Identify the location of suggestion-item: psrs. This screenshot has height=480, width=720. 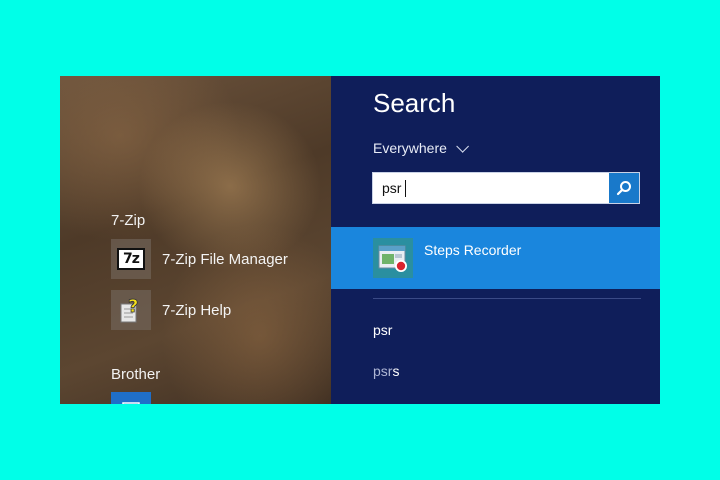
(386, 371).